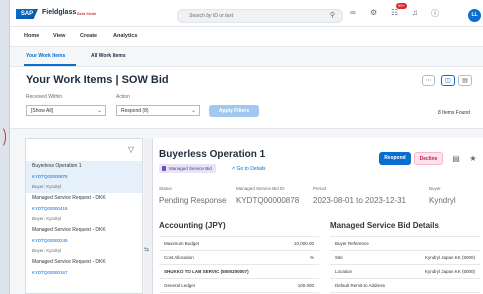 This screenshot has height=294, width=483. Describe the element at coordinates (260, 188) in the screenshot. I see `bid-id-label: Managed Service Bid ID` at that location.